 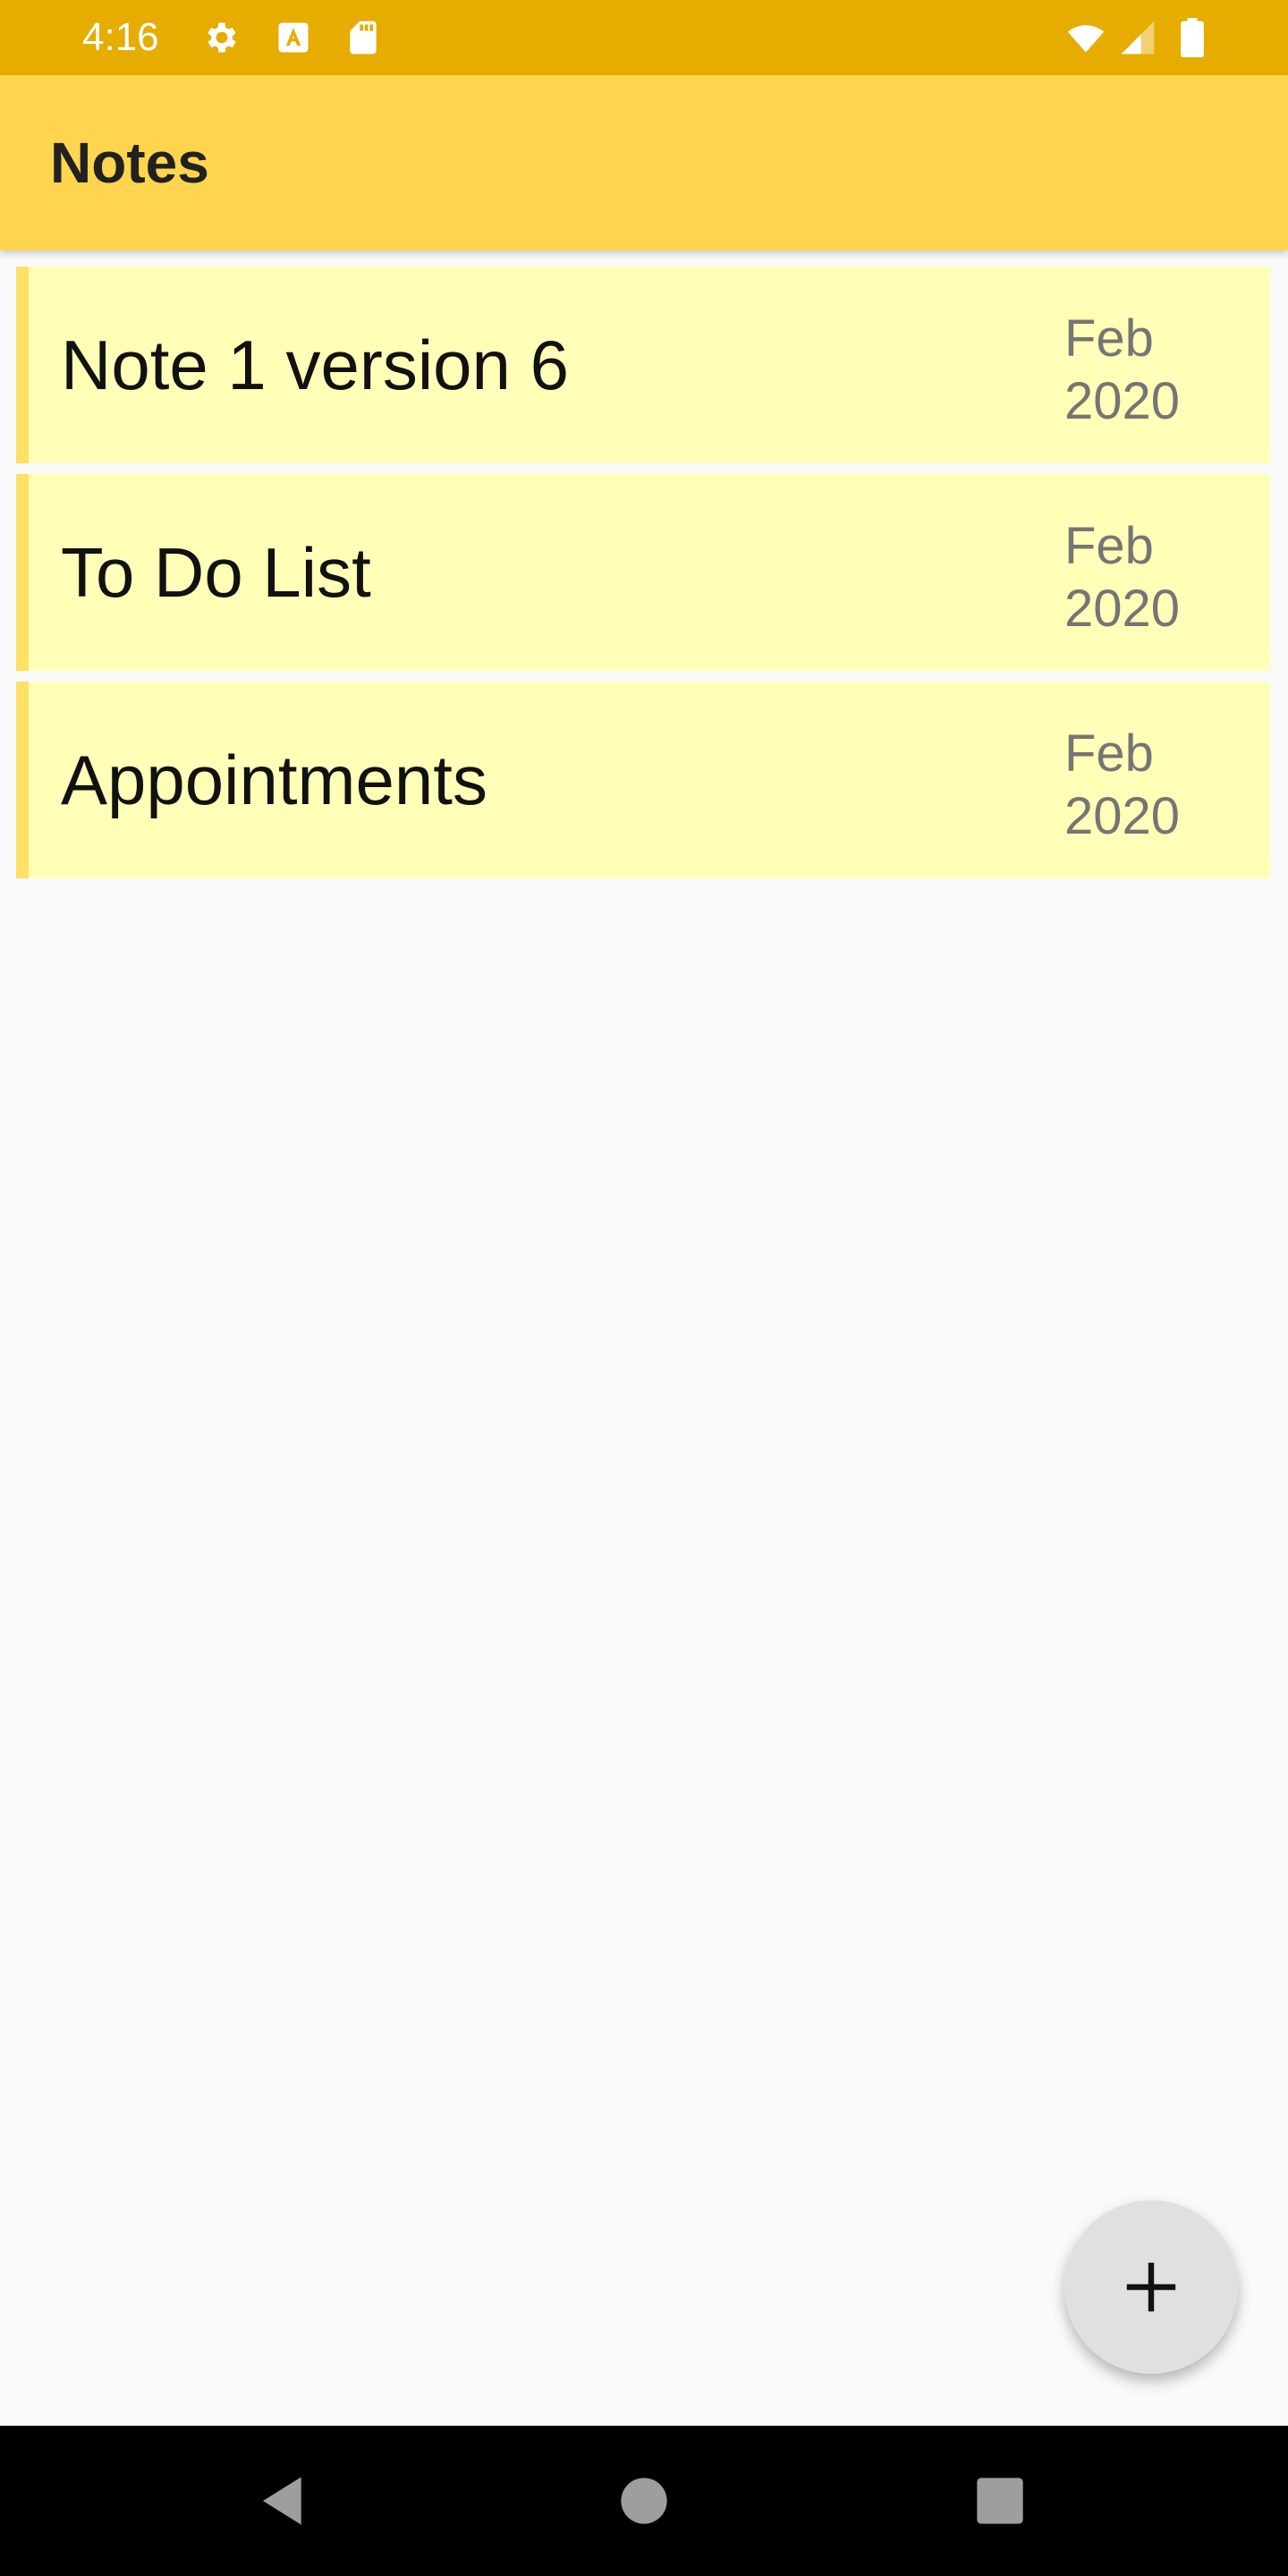 What do you see at coordinates (216, 572) in the screenshot?
I see `note-title: To Do List` at bounding box center [216, 572].